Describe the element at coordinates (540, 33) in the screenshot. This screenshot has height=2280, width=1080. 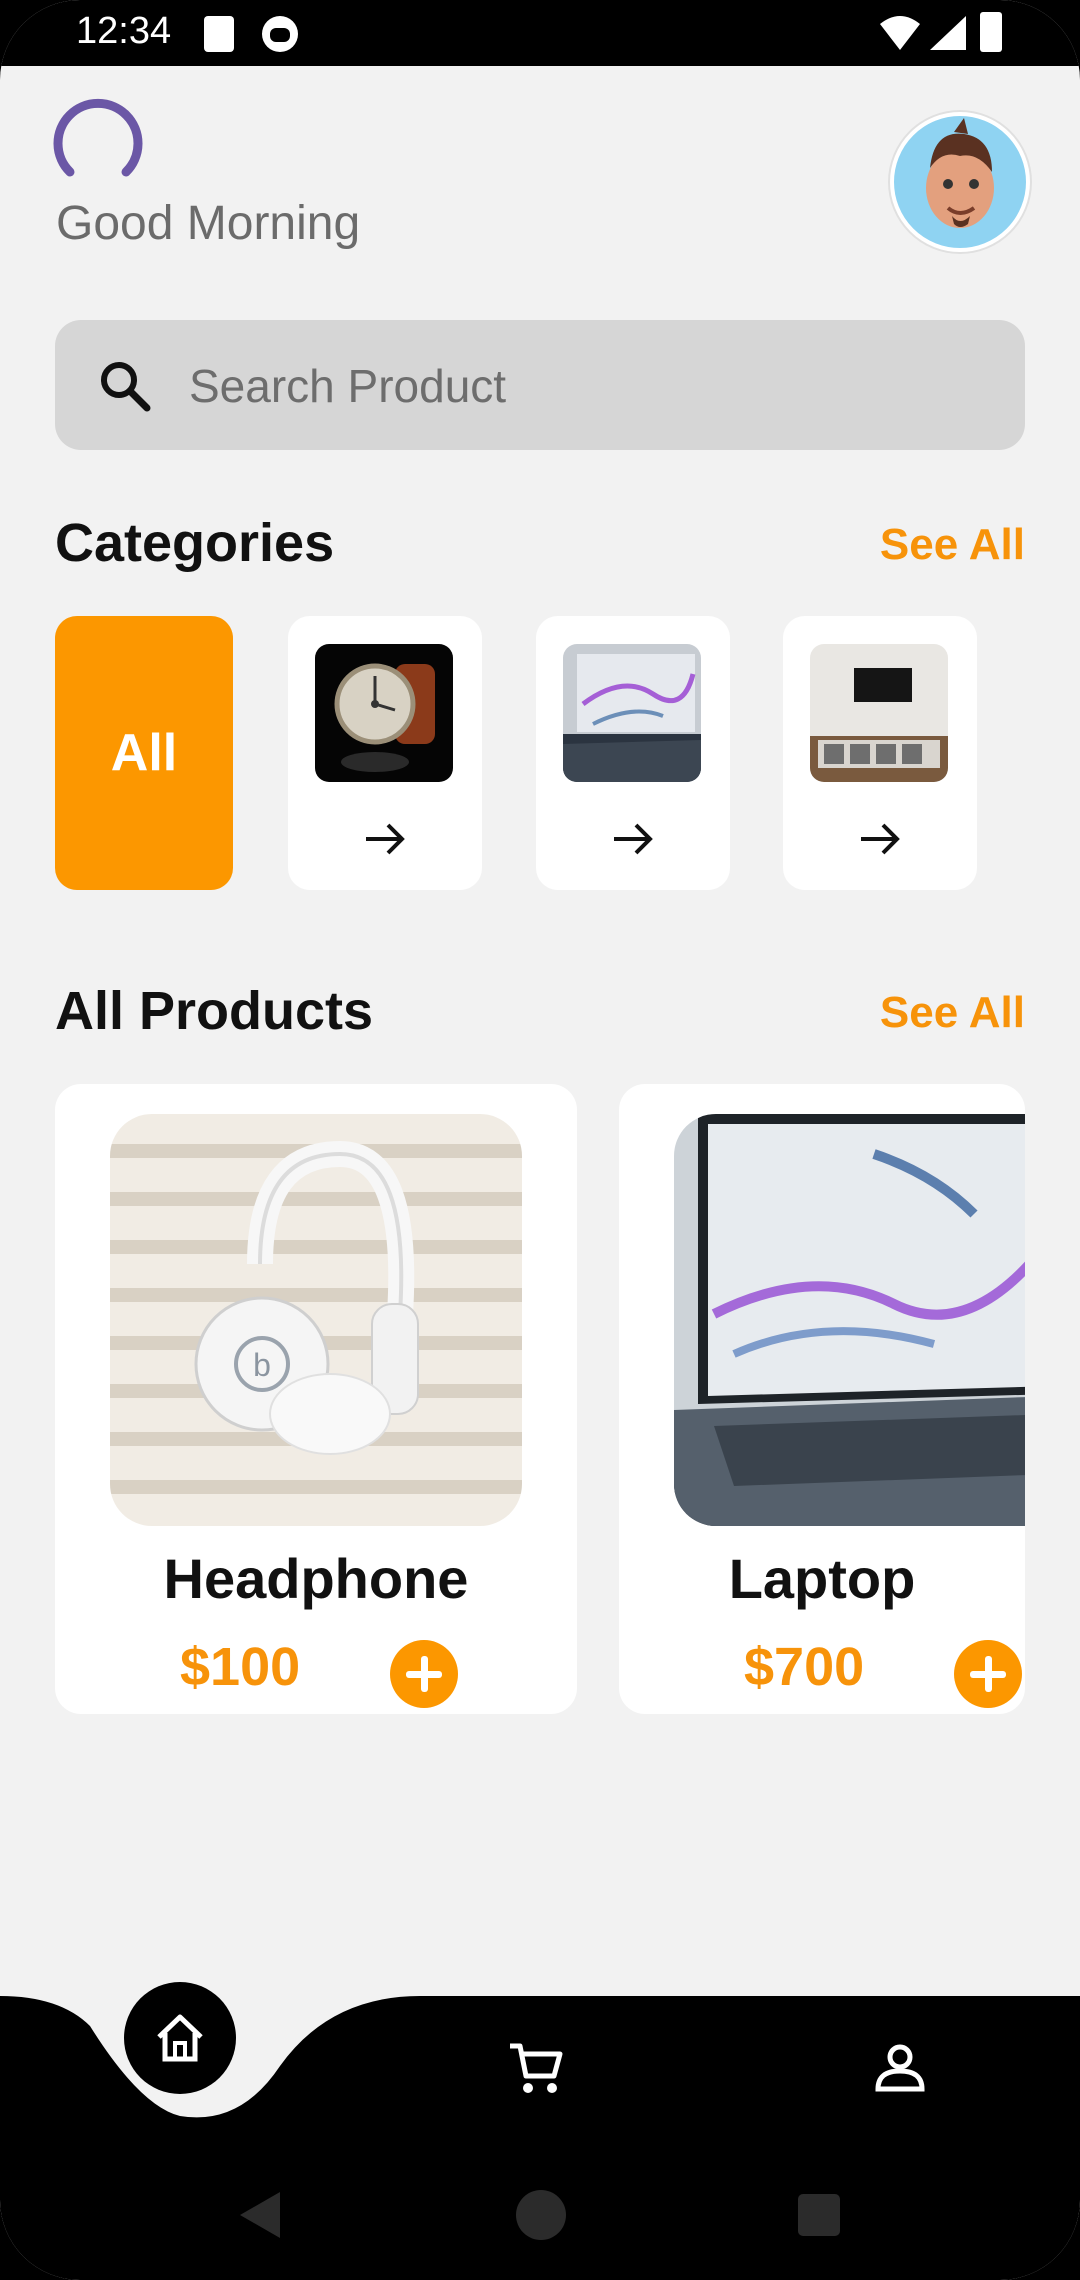
I see `status-bar: 12:34` at that location.